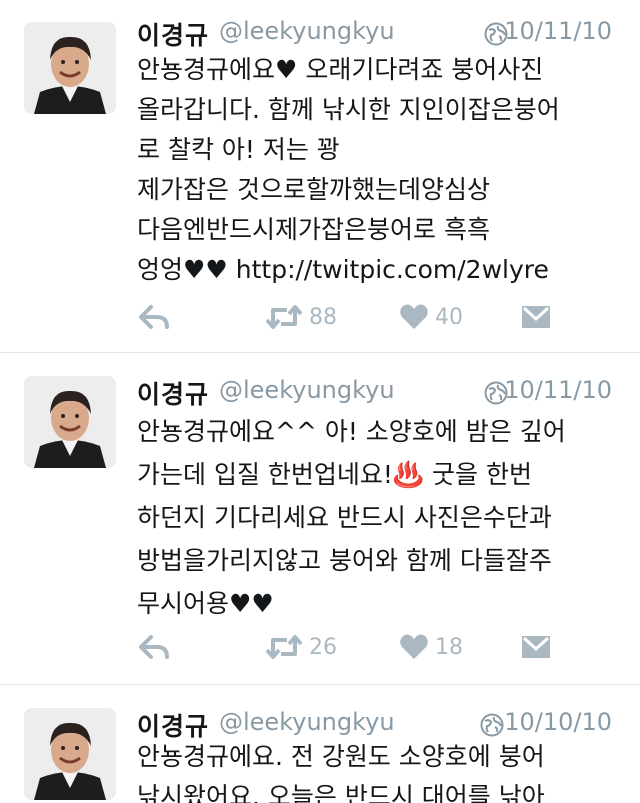 The height and width of the screenshot is (803, 640). Describe the element at coordinates (431, 647) in the screenshot. I see `like-button: 18` at that location.